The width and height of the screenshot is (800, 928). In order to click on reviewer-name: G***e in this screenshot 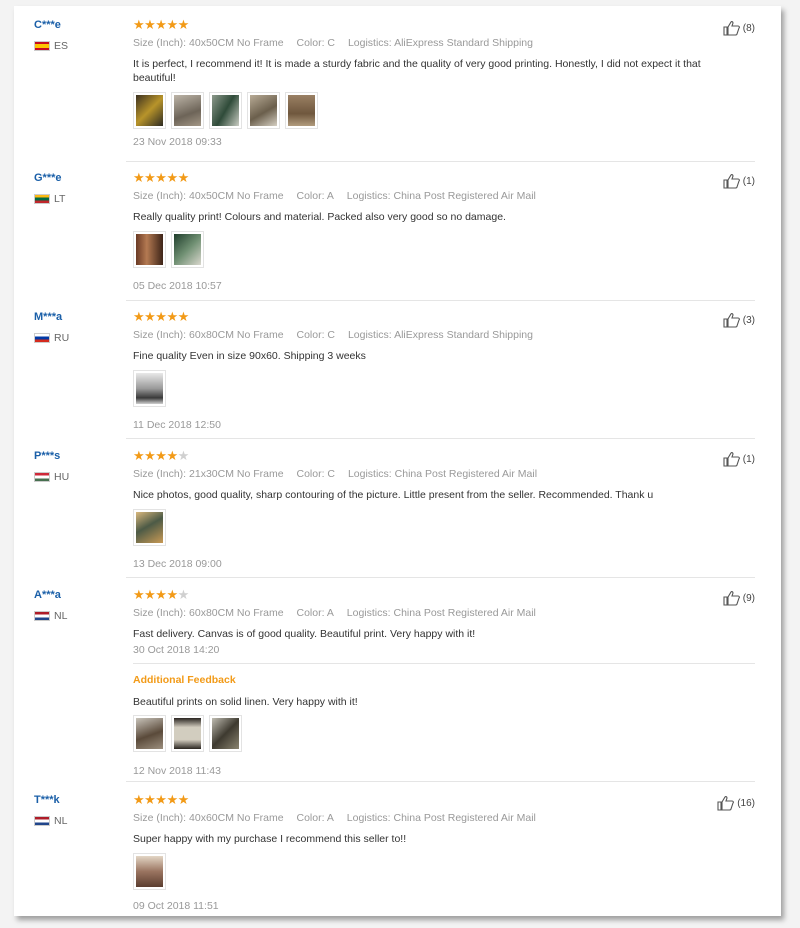, I will do `click(48, 178)`.